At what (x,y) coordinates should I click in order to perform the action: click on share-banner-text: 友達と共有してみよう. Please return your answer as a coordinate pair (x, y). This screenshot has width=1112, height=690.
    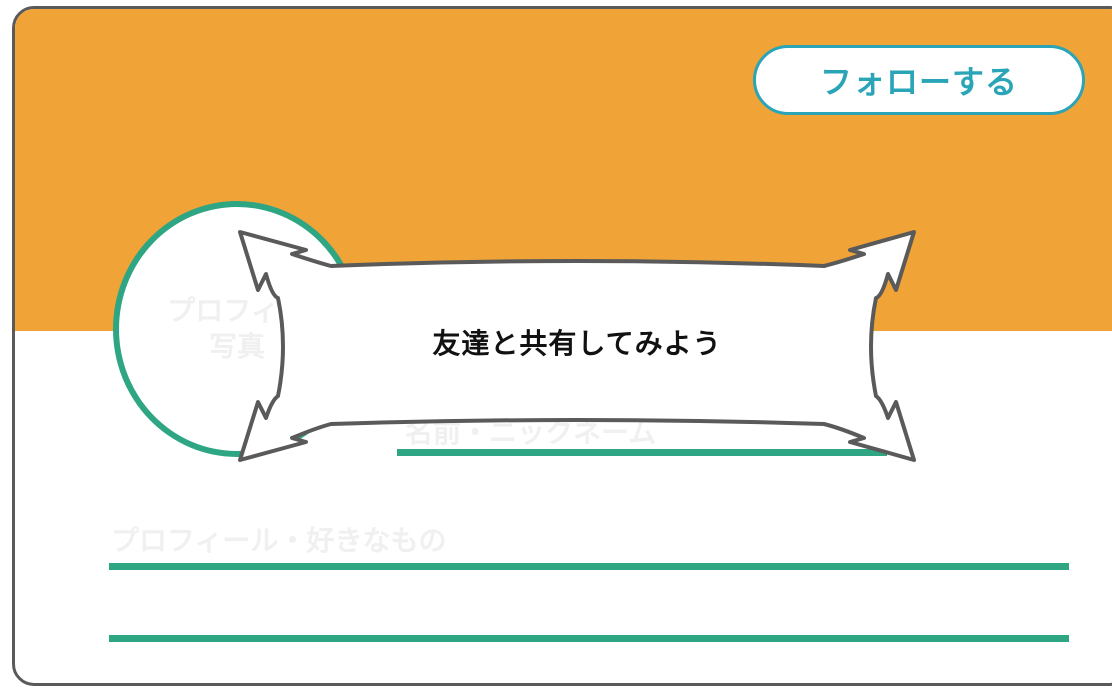
    Looking at the image, I should click on (577, 343).